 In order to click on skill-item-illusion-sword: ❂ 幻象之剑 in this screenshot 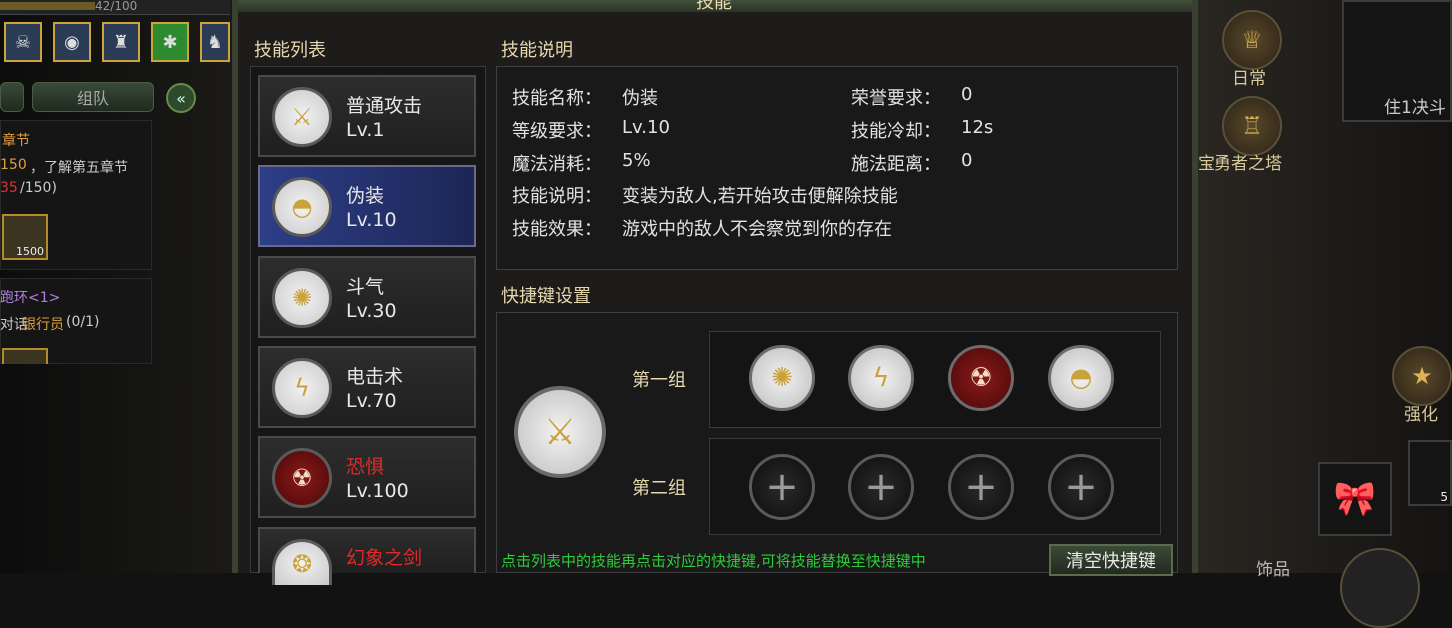, I will do `click(367, 556)`.